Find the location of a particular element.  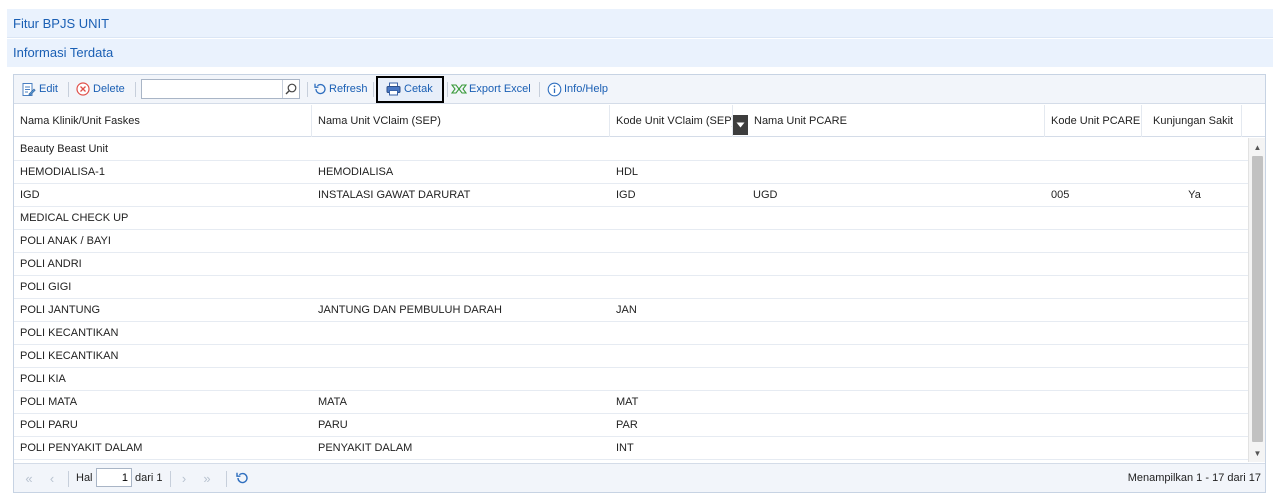

search-input is located at coordinates (212, 89).